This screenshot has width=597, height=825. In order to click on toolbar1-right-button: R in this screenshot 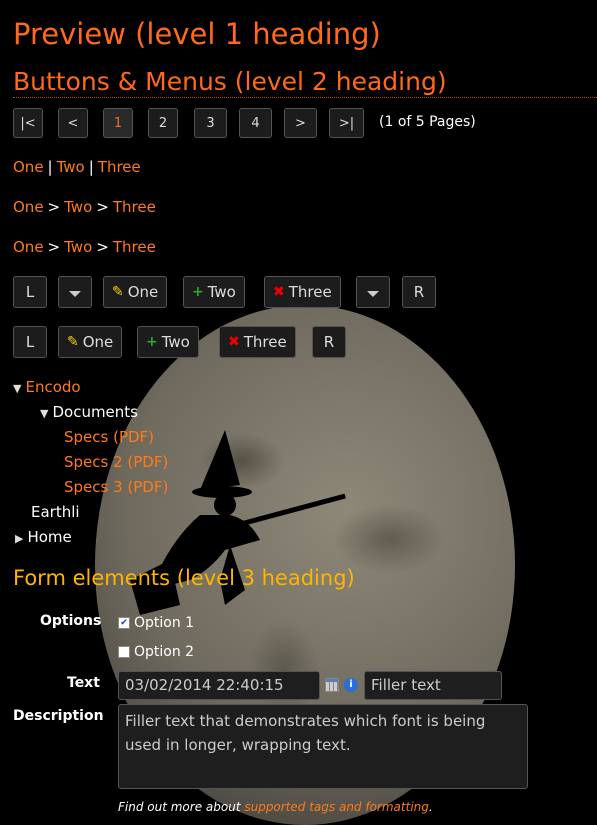, I will do `click(419, 292)`.